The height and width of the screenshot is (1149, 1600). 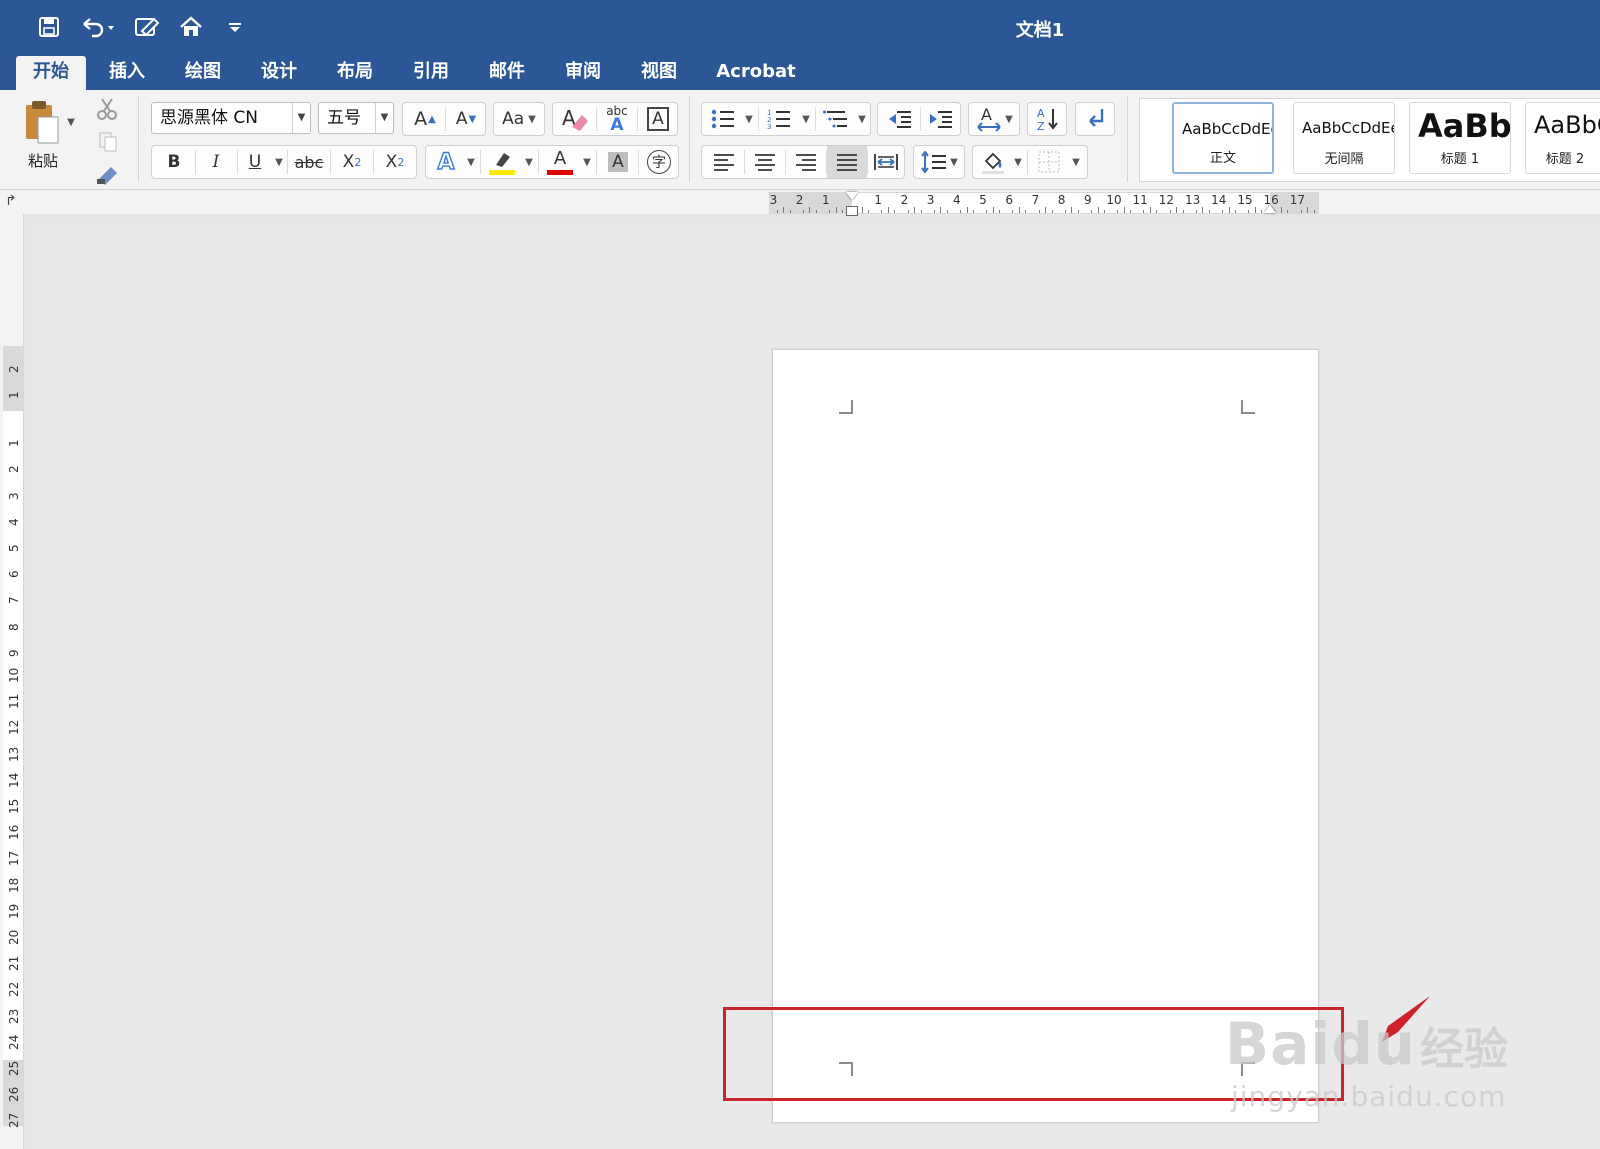 I want to click on distributed-icon, so click(x=886, y=162).